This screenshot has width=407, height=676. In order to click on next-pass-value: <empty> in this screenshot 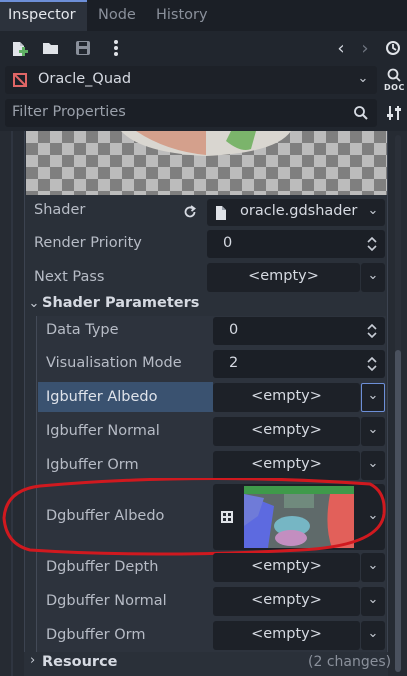, I will do `click(283, 276)`.